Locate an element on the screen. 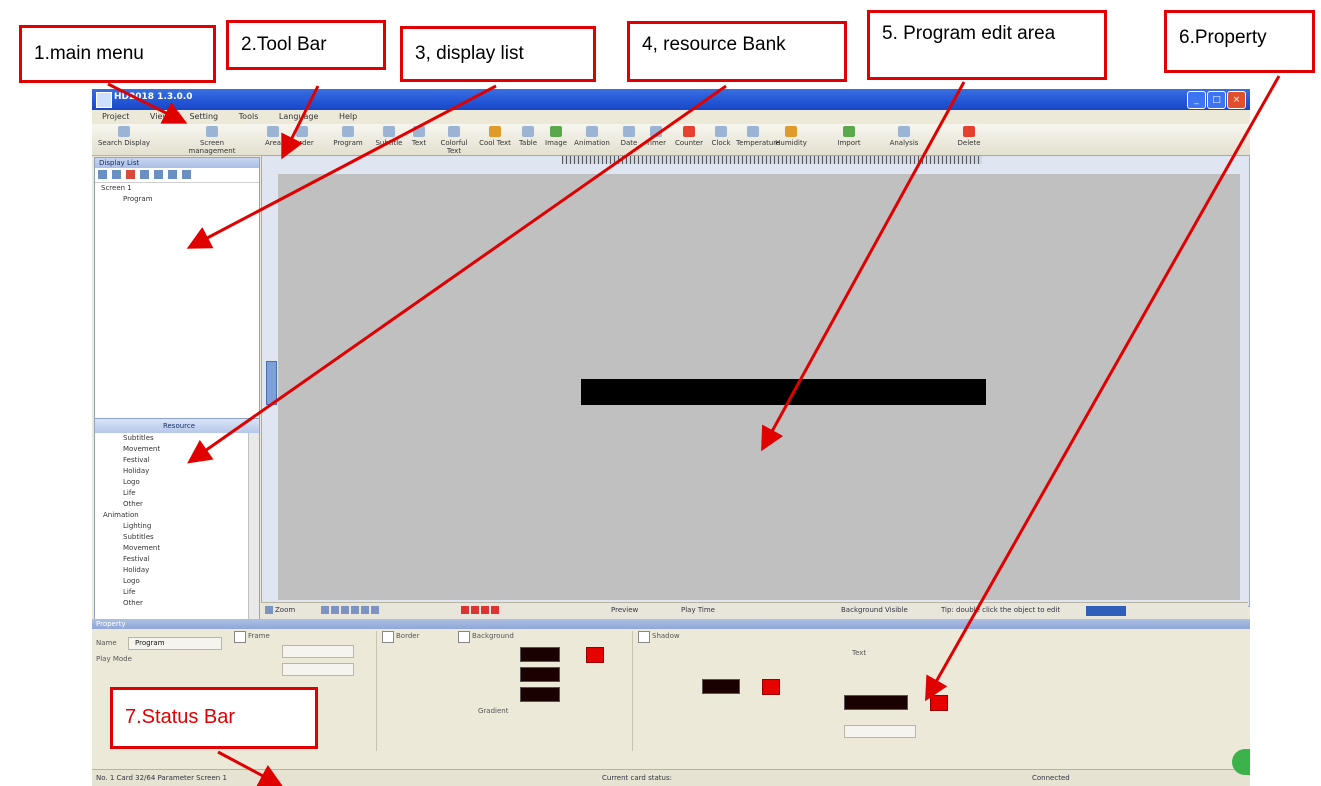 The width and height of the screenshot is (1321, 786). arrow-main-menu is located at coordinates (147, 103).